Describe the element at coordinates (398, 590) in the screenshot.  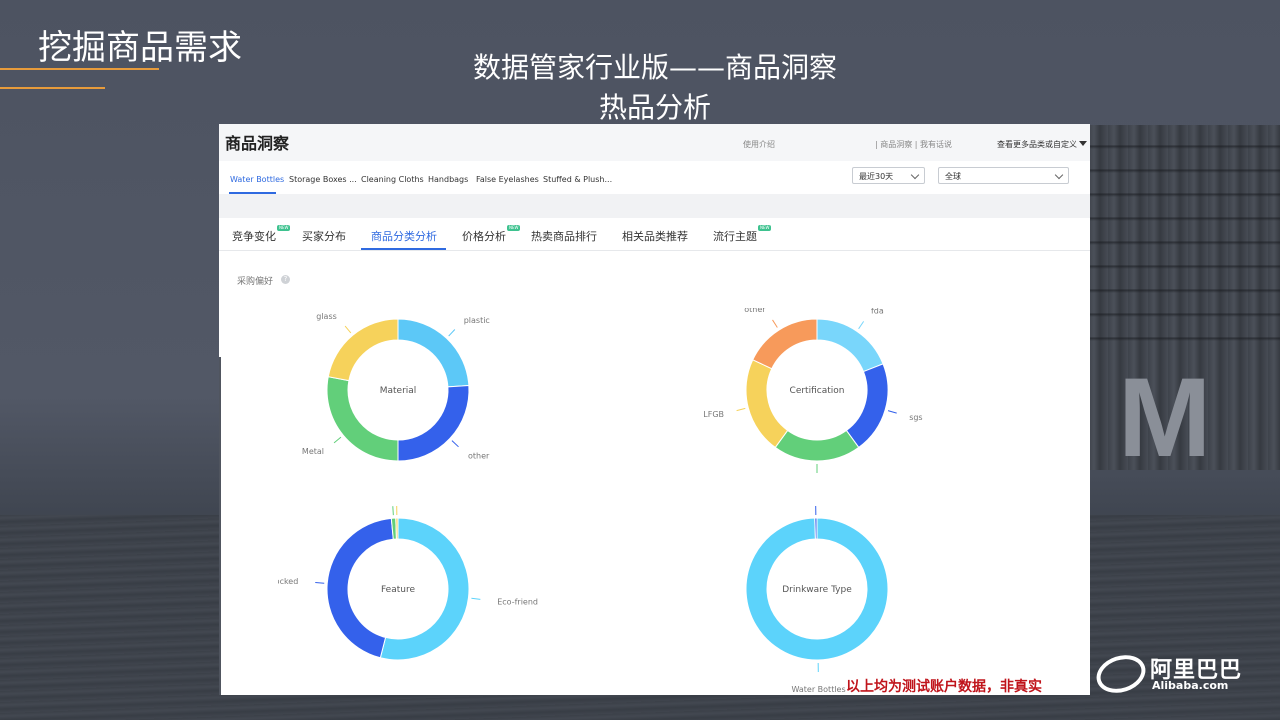
I see `donut-center-label: Feature` at that location.